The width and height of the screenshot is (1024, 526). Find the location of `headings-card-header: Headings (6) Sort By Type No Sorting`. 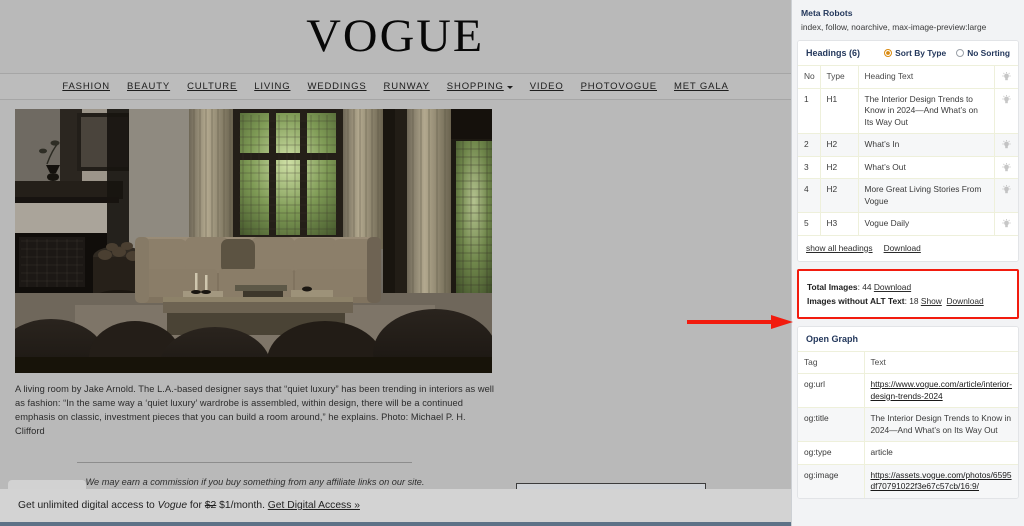

headings-card-header: Headings (6) Sort By Type No Sorting is located at coordinates (908, 53).